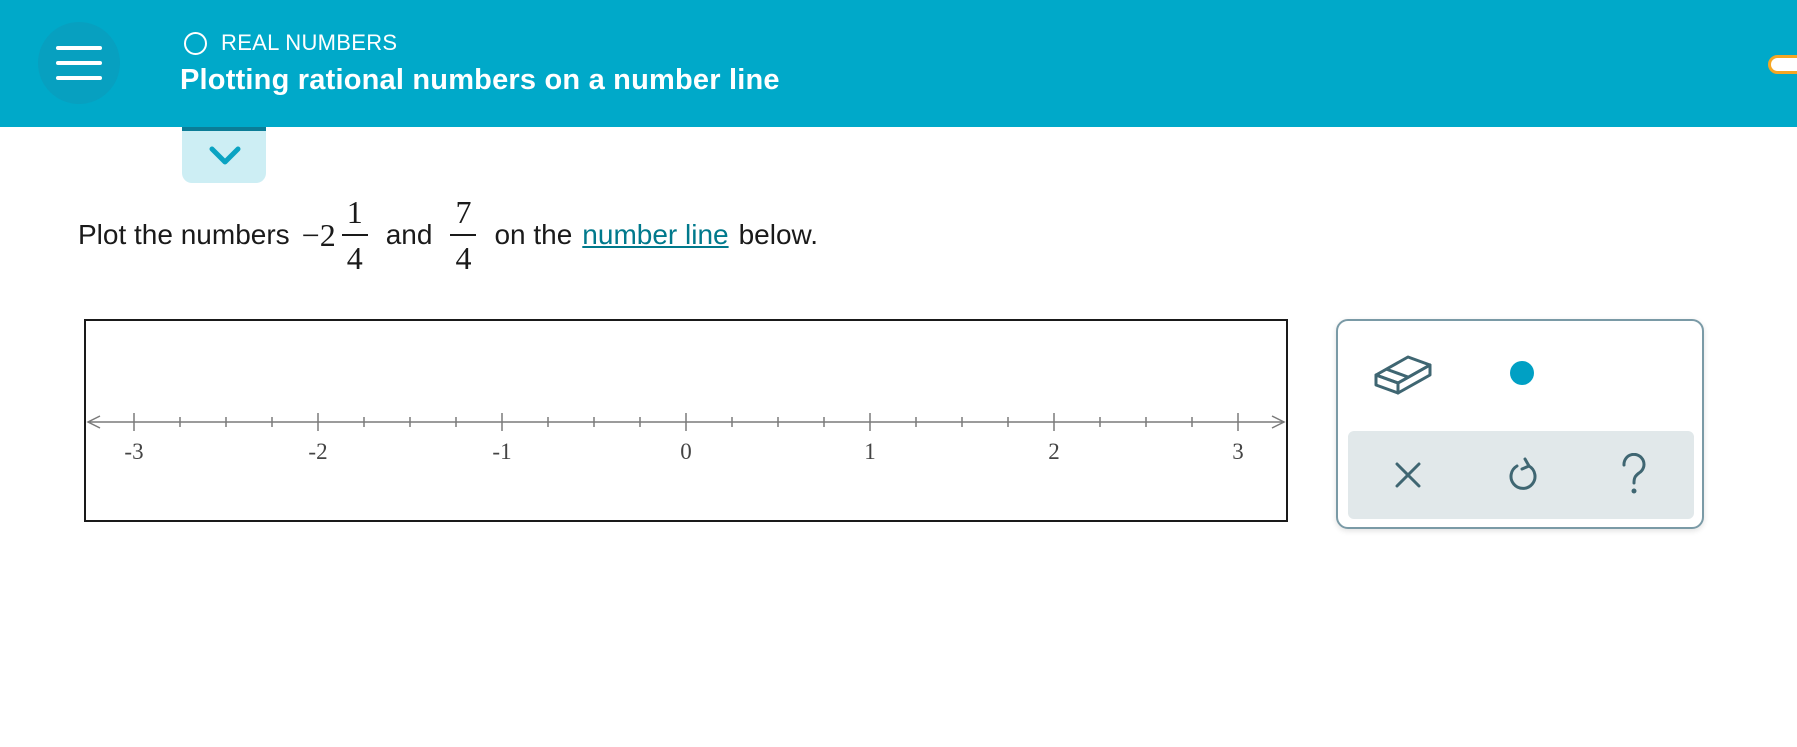 The width and height of the screenshot is (1797, 747). I want to click on number-line-link: number line, so click(655, 235).